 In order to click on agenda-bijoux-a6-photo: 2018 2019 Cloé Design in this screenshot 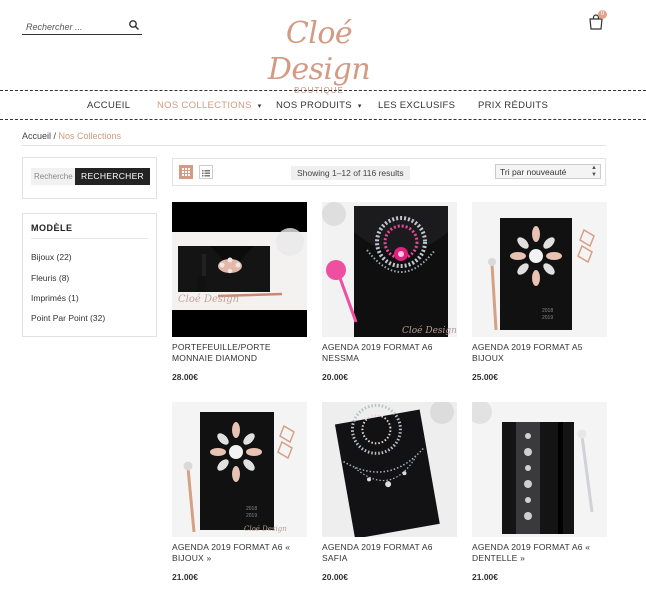, I will do `click(239, 469)`.